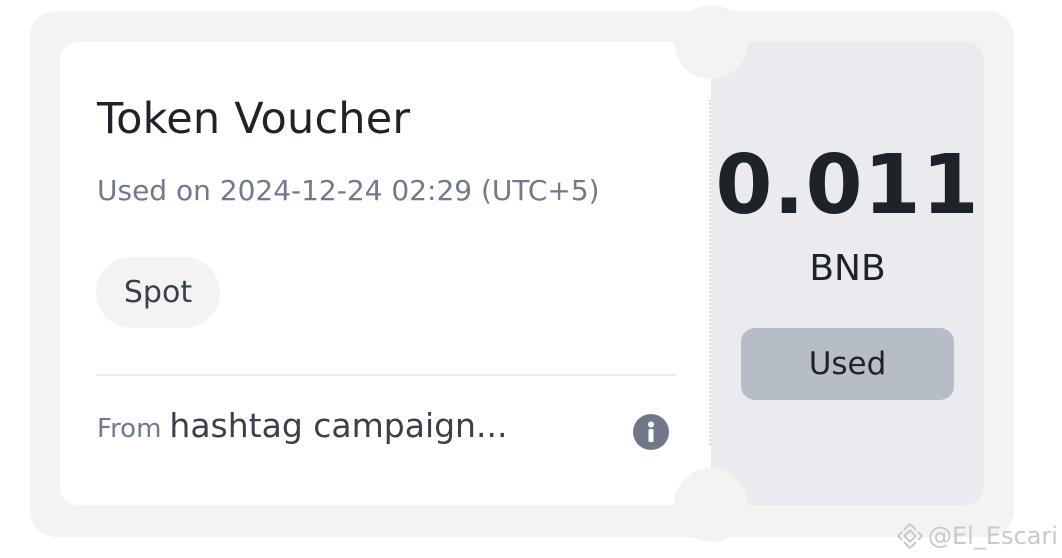  What do you see at coordinates (711, 42) in the screenshot?
I see `ticket-notch-top` at bounding box center [711, 42].